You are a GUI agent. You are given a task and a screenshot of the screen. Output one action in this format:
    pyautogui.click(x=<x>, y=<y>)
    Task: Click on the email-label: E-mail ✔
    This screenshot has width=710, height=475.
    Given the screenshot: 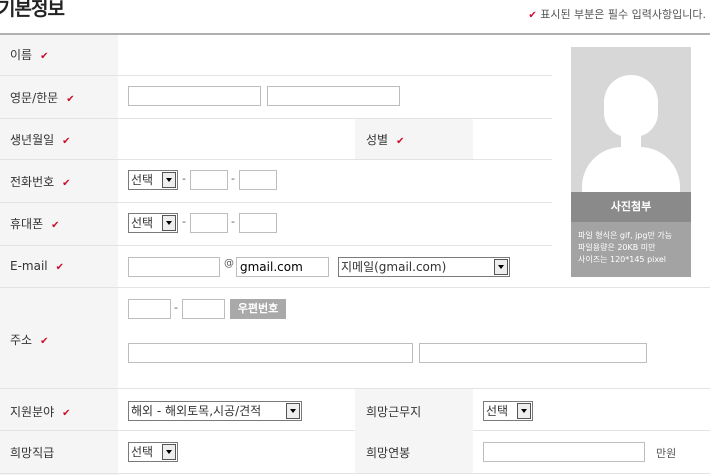 What is the action you would take?
    pyautogui.click(x=37, y=266)
    